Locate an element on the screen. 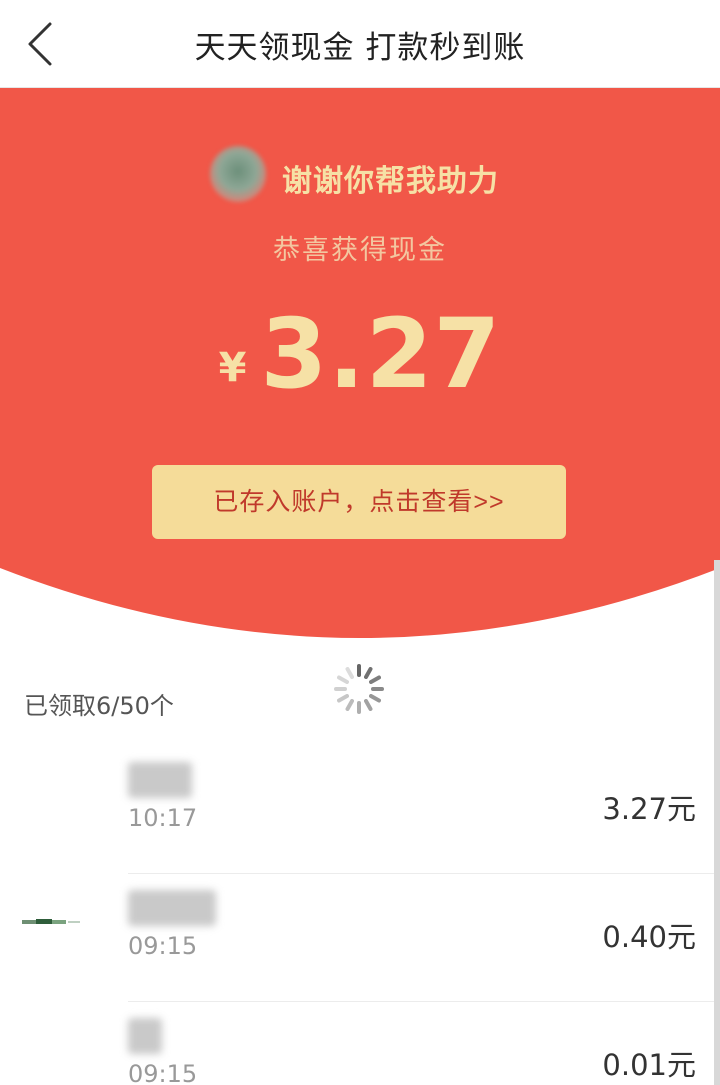  record-time: 10:17 is located at coordinates (163, 818).